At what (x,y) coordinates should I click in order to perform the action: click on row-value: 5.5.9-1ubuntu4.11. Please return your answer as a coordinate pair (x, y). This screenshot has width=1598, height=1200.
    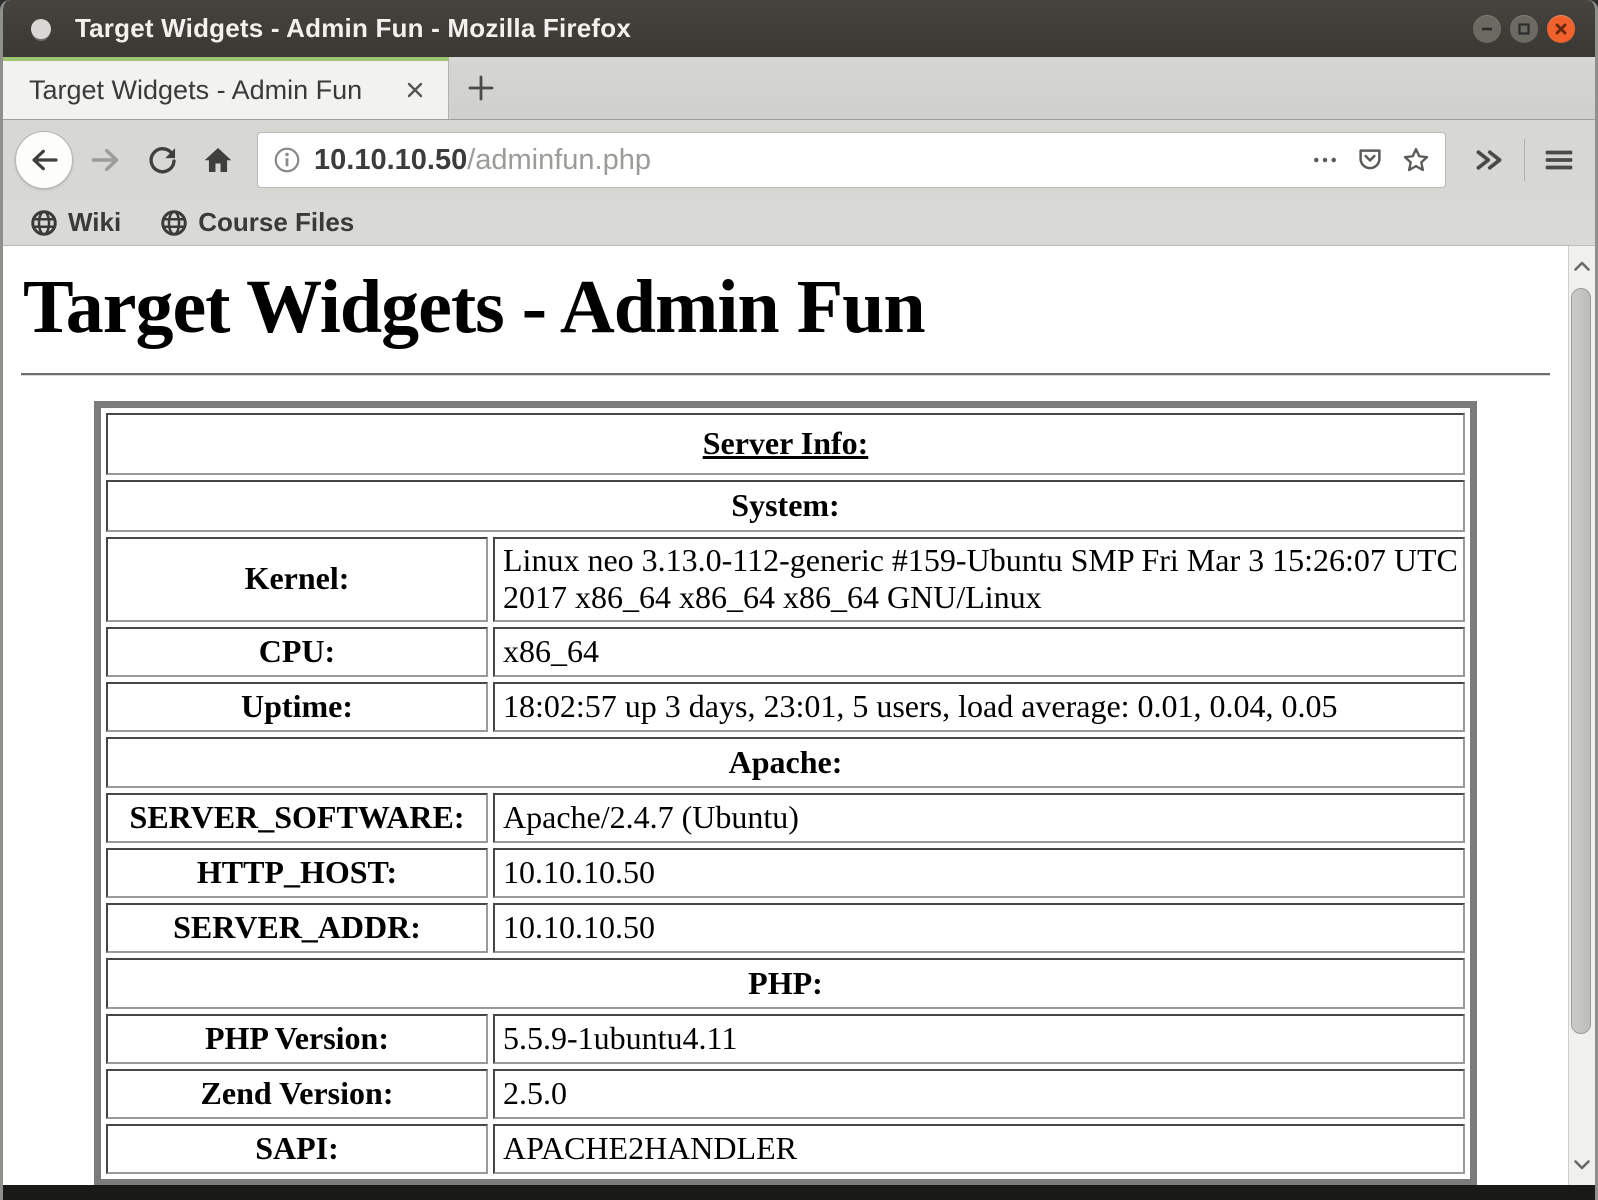
    Looking at the image, I should click on (979, 1039).